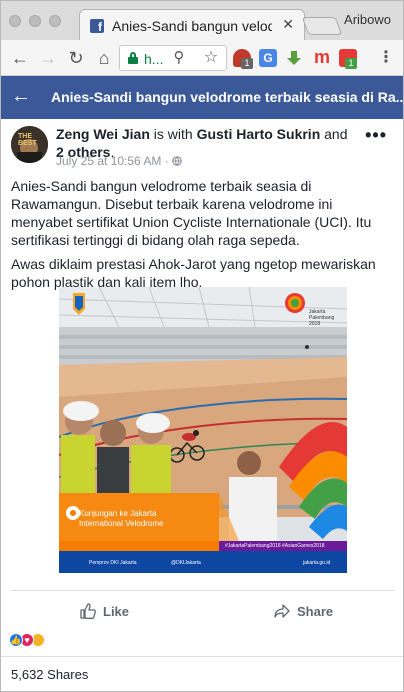 The height and width of the screenshot is (692, 404). I want to click on author-name: Zeng Wei Jian, so click(103, 134).